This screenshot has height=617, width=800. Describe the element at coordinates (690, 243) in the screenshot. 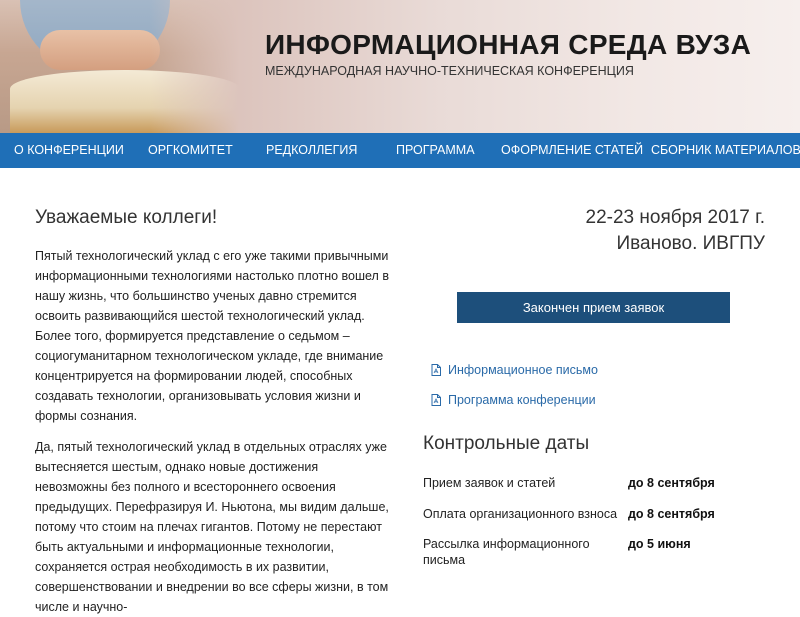

I see `conference-place: Иваново. ИВГПУ` at that location.